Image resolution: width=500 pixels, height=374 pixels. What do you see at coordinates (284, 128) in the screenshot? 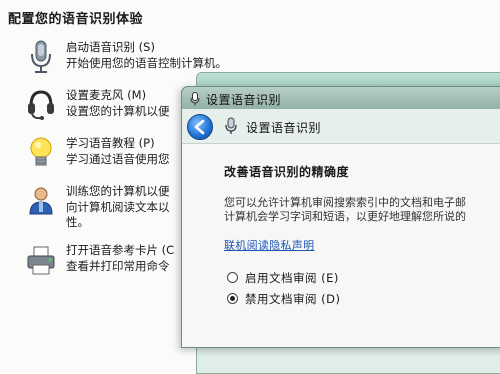
I see `nav-title: 设置语音识别` at bounding box center [284, 128].